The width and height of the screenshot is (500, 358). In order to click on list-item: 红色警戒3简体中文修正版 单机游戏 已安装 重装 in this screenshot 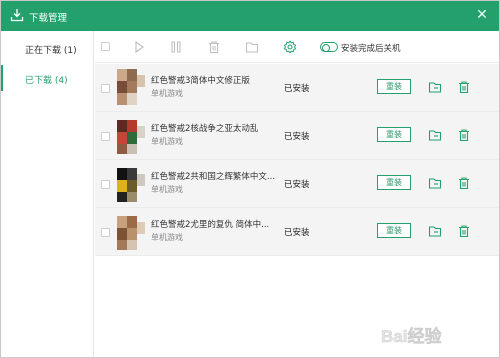, I will do `click(297, 88)`.